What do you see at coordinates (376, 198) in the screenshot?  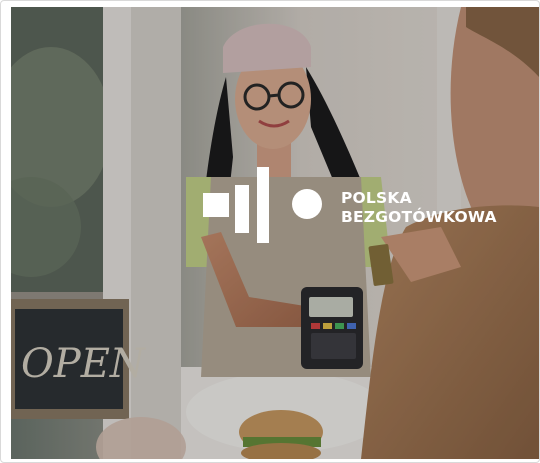 I see `logo-line-1: POLSKA` at bounding box center [376, 198].